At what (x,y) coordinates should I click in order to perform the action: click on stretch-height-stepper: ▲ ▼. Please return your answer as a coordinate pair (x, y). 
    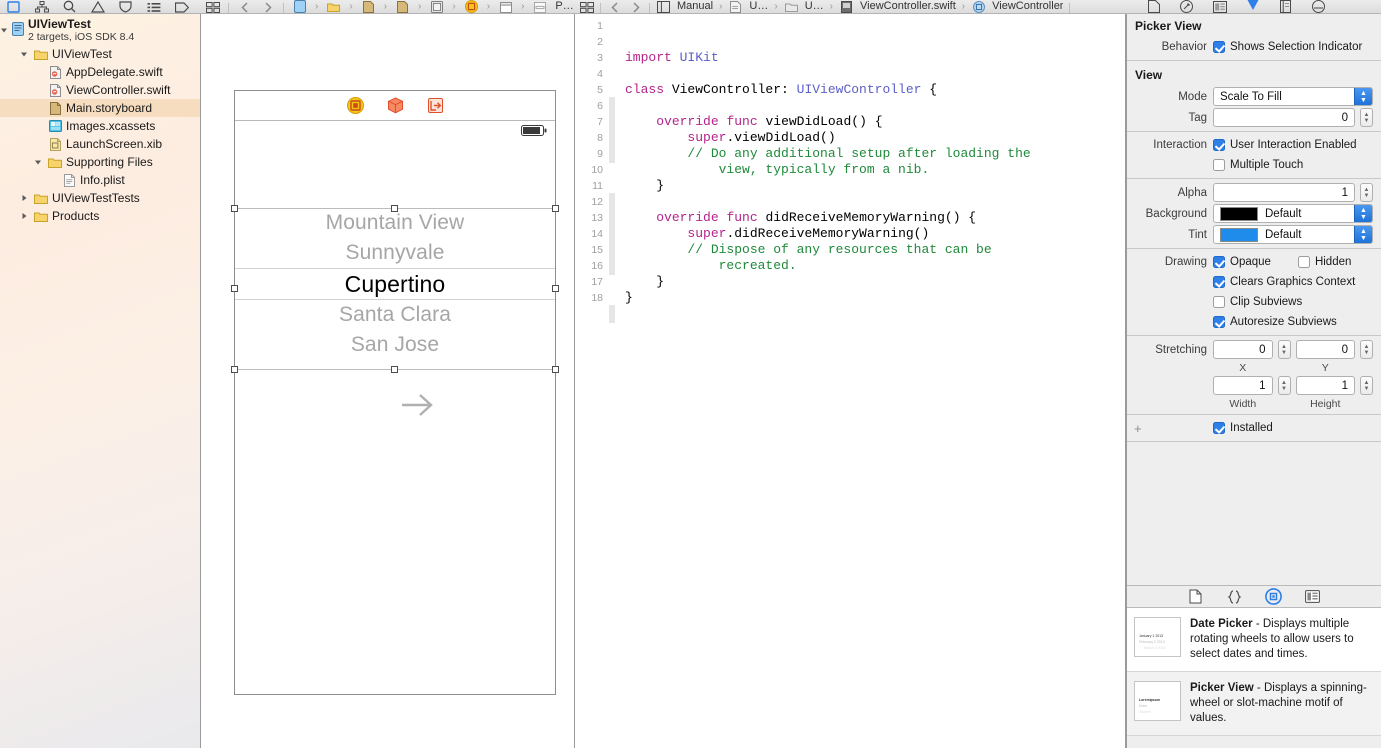
    Looking at the image, I should click on (1366, 385).